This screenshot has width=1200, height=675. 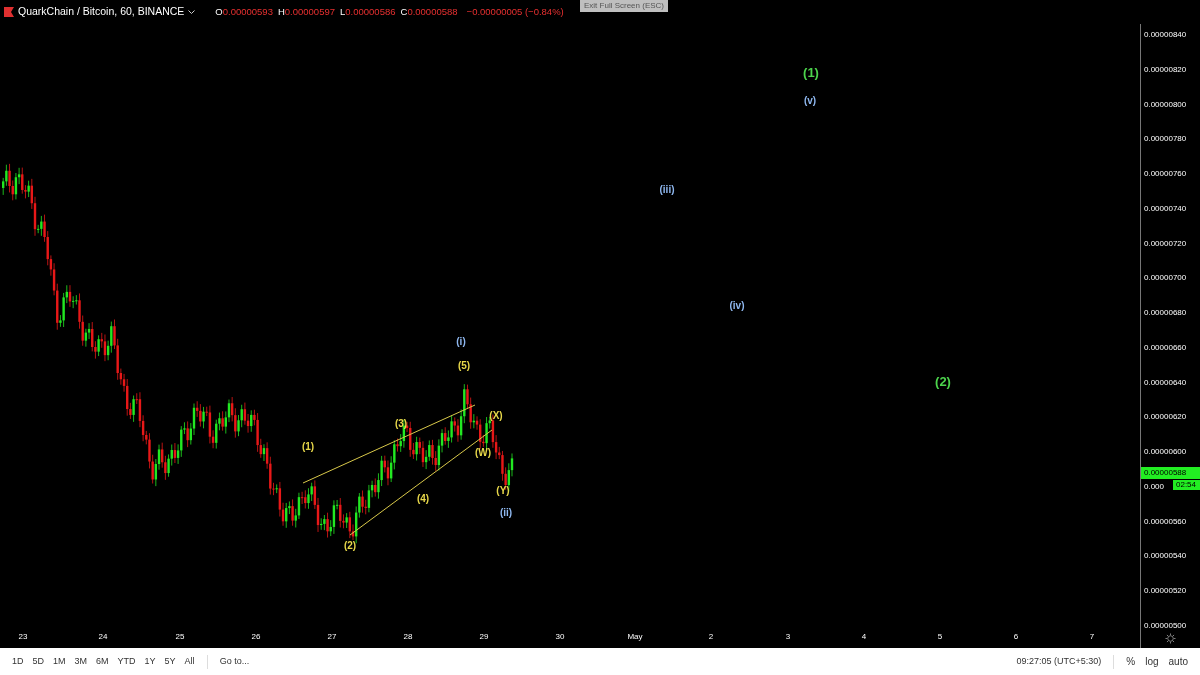 I want to click on time-tick-label: 29, so click(x=484, y=637).